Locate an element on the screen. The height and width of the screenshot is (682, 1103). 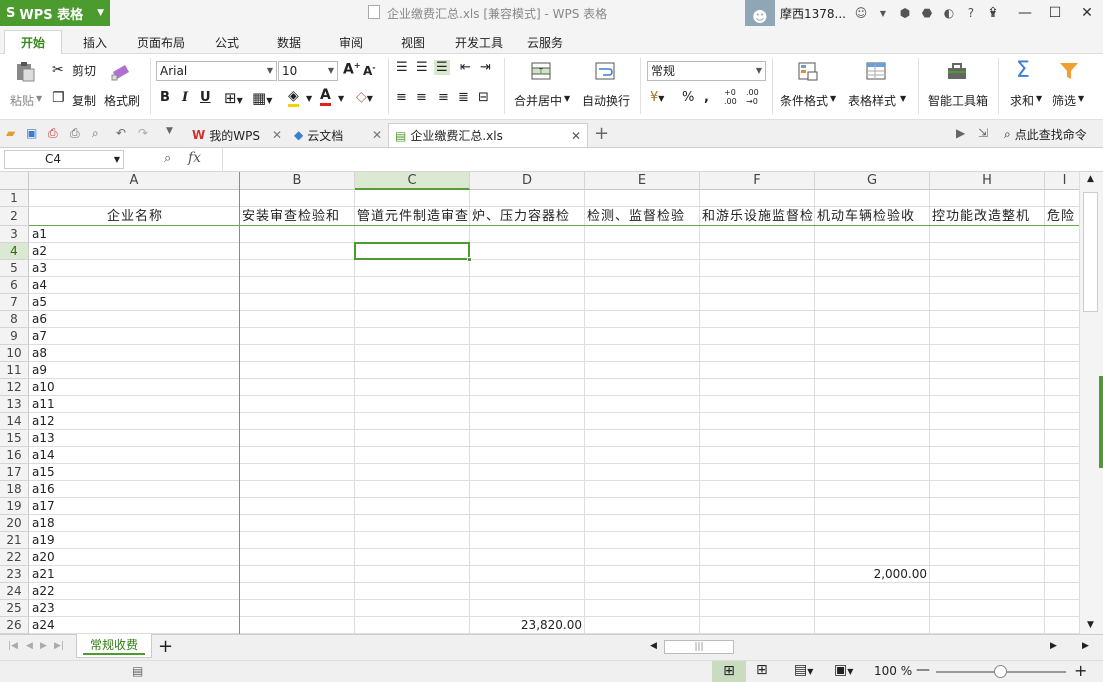
increase-font-icon: A+ is located at coordinates (352, 69).